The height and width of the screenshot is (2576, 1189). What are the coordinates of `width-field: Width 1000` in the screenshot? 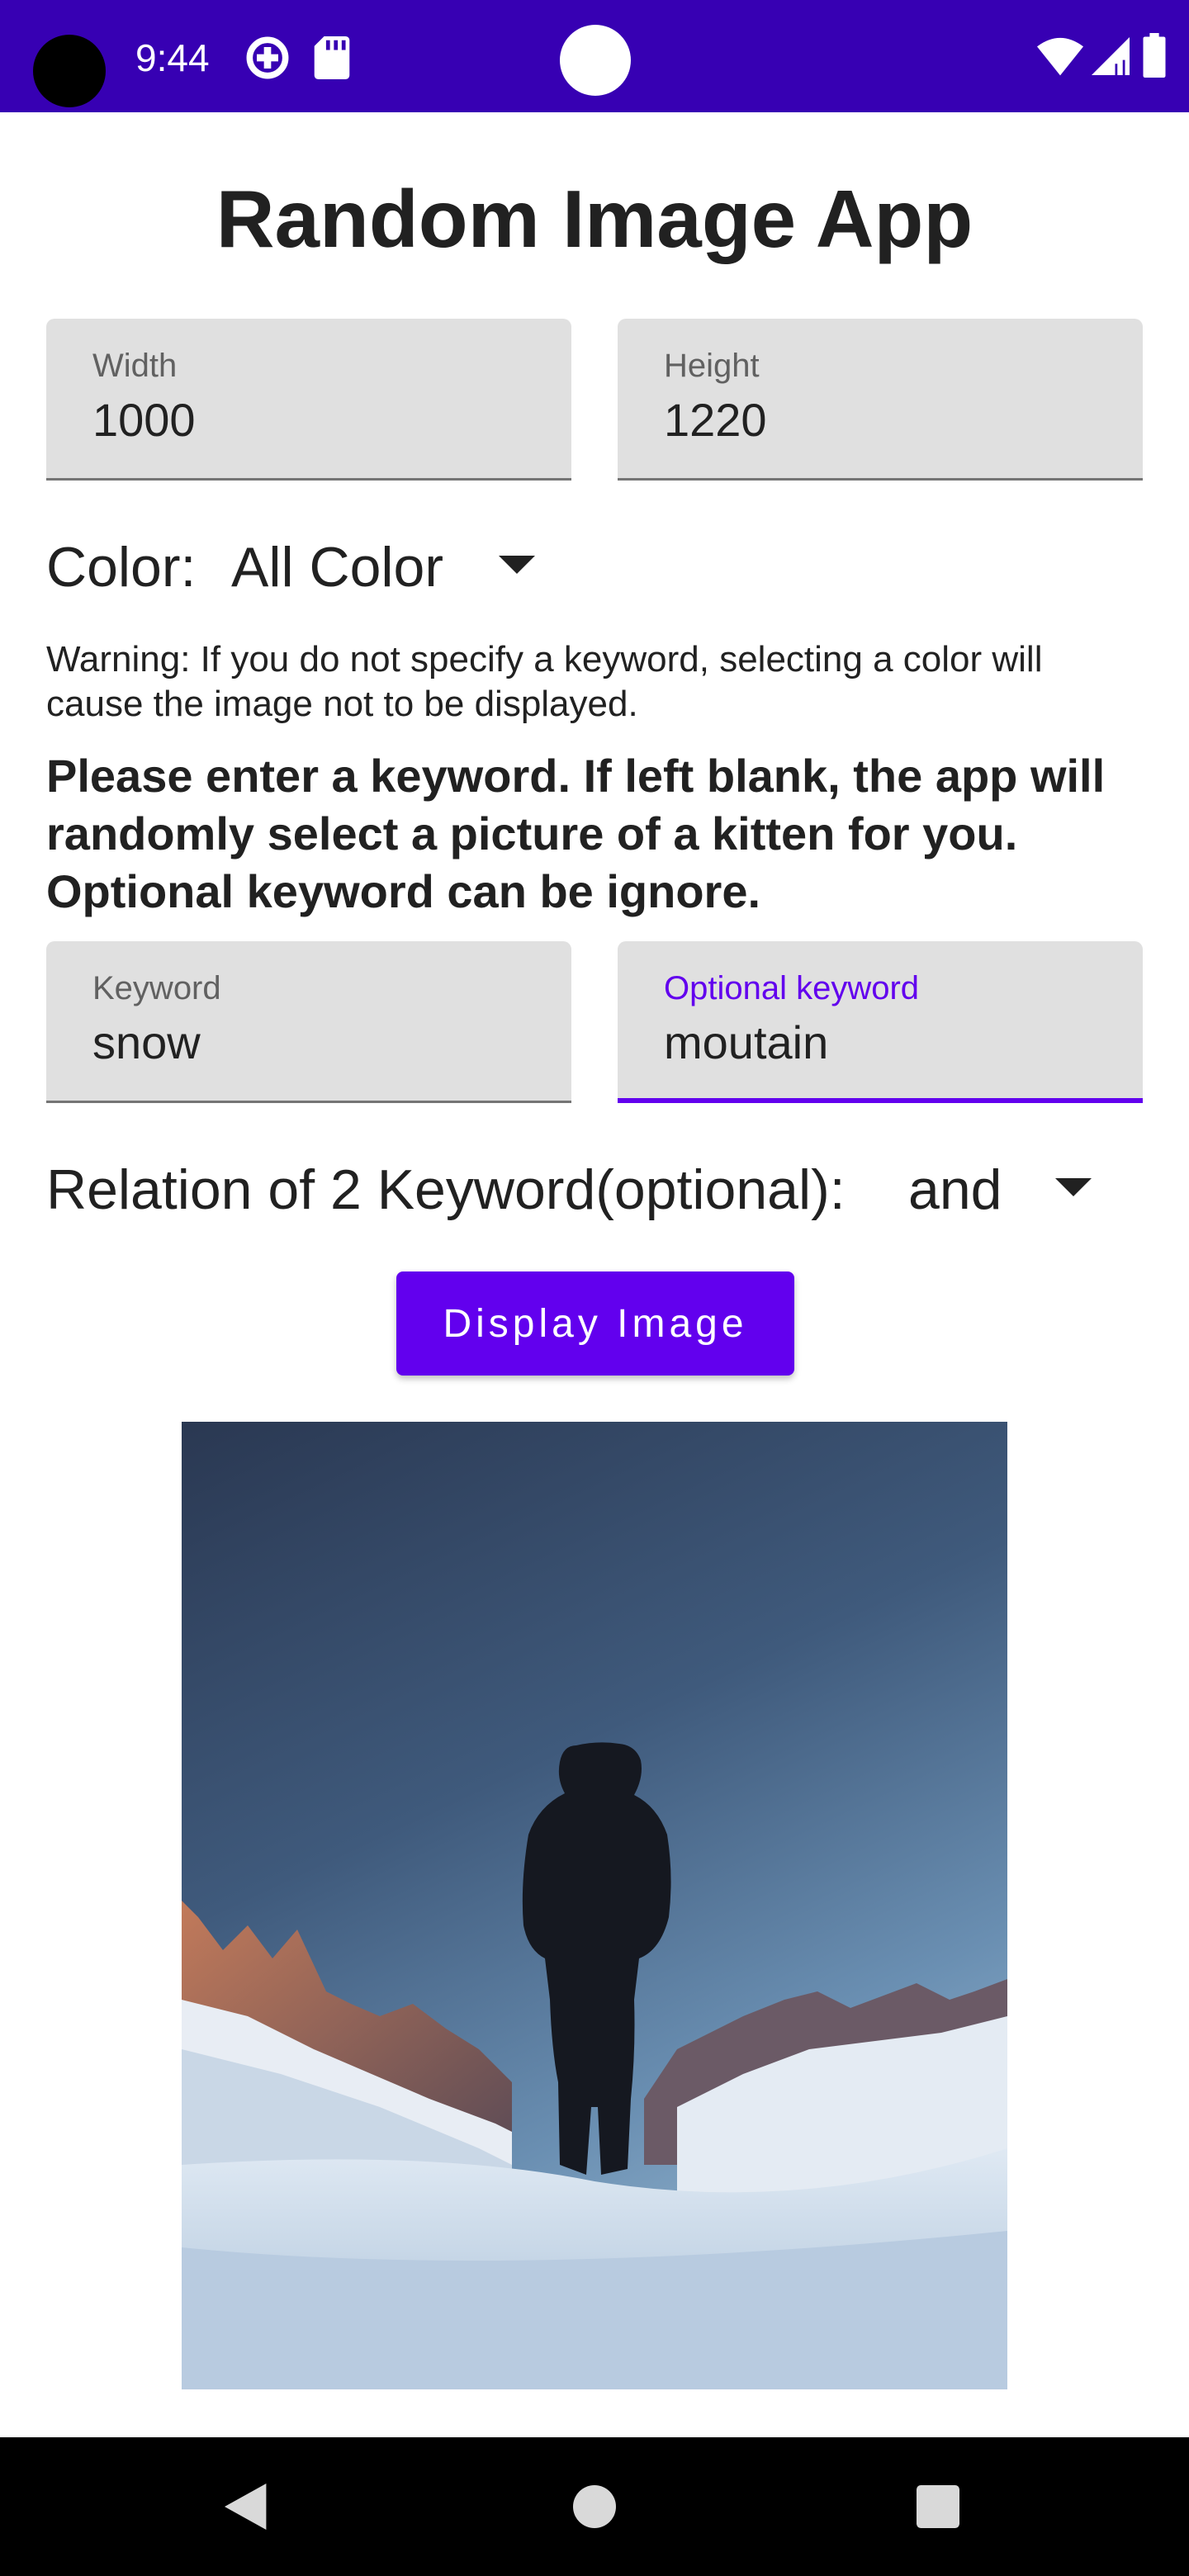 It's located at (308, 400).